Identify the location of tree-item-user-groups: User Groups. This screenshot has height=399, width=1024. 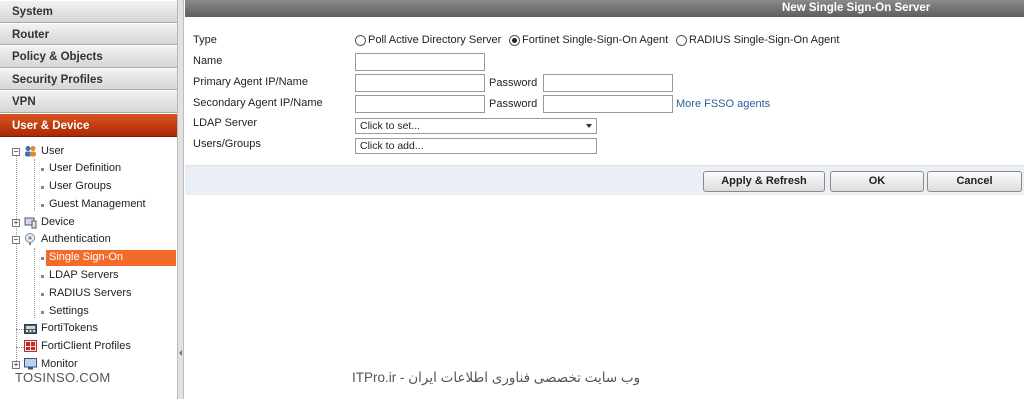
(88, 187).